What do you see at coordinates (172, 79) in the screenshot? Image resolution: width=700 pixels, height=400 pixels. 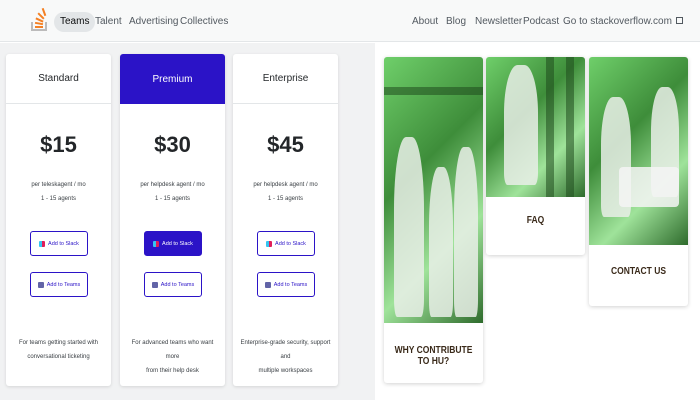 I see `plan-name: Premium` at bounding box center [172, 79].